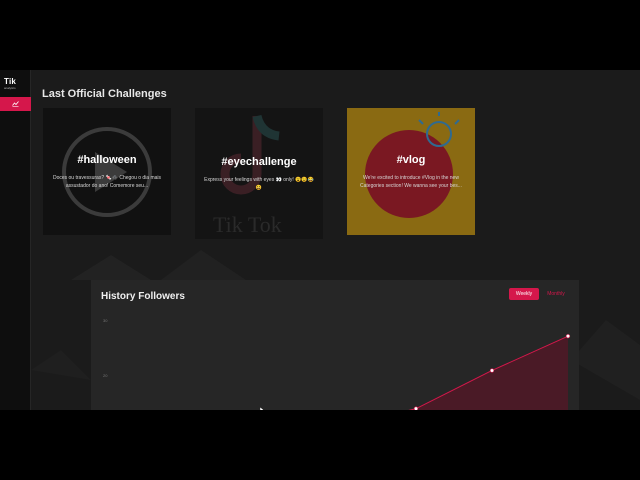 This screenshot has width=640, height=480. I want to click on challenge-tag: #eyechallenge, so click(259, 162).